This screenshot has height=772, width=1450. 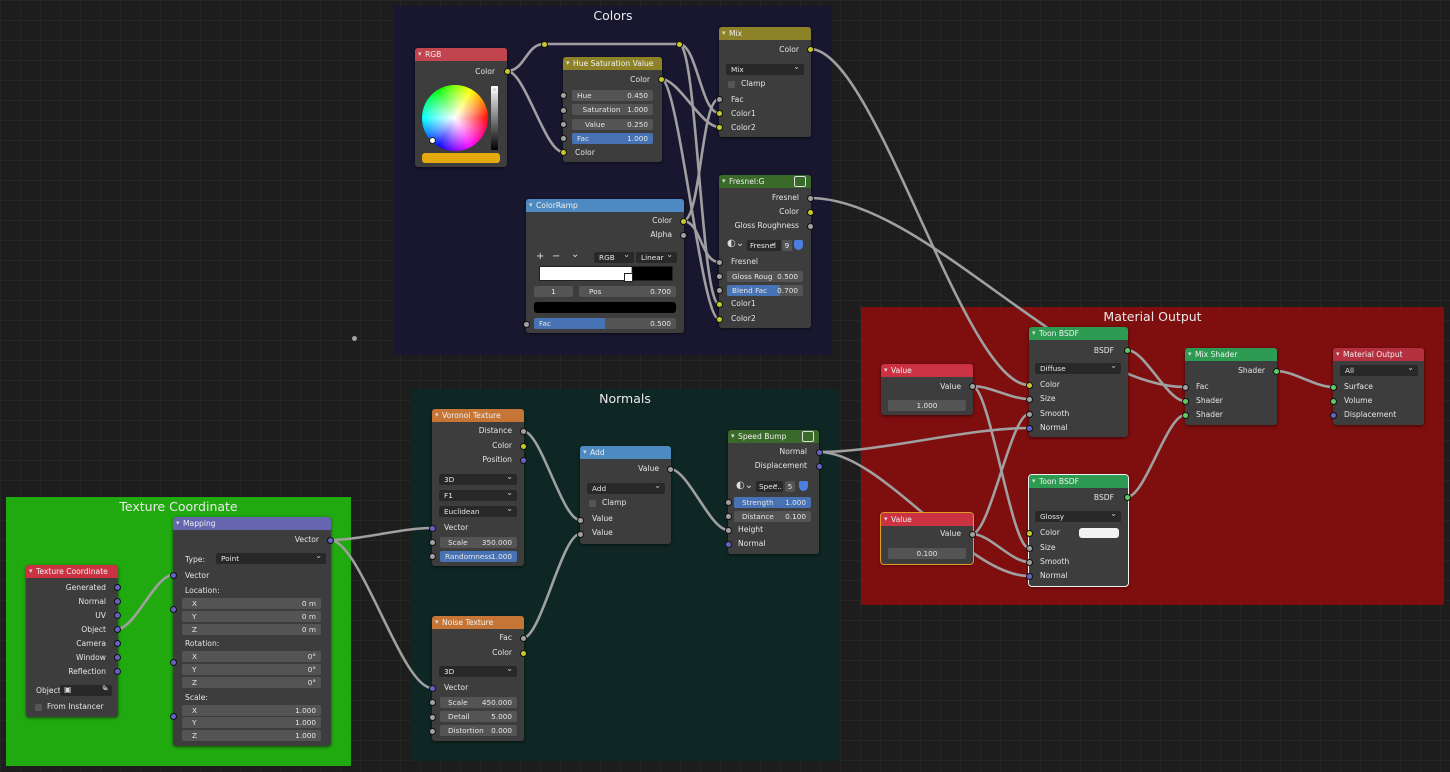 What do you see at coordinates (556, 256) in the screenshot?
I see `remove-stop-icon: −` at bounding box center [556, 256].